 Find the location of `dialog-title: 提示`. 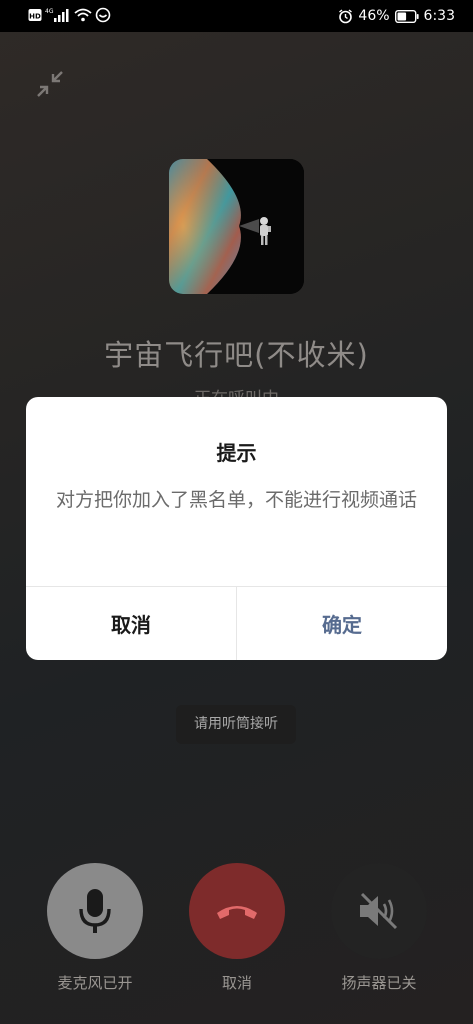

dialog-title: 提示 is located at coordinates (236, 453).